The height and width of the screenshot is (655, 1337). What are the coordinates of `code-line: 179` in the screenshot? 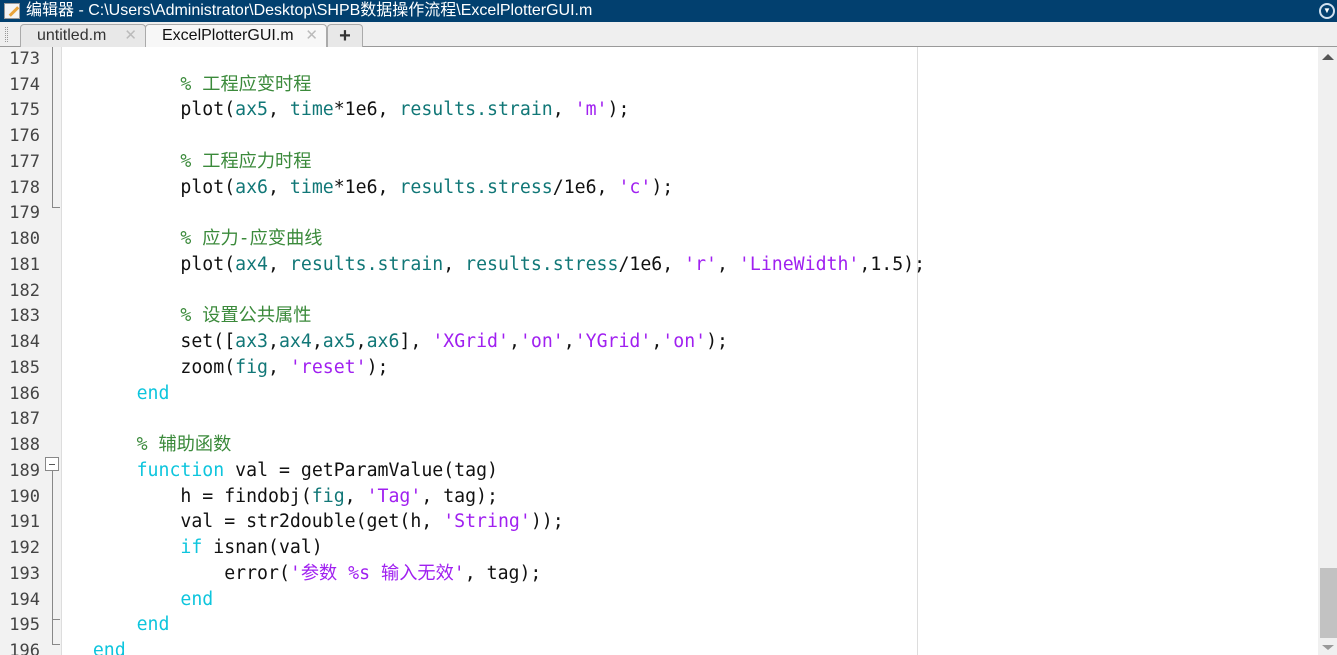 It's located at (650, 213).